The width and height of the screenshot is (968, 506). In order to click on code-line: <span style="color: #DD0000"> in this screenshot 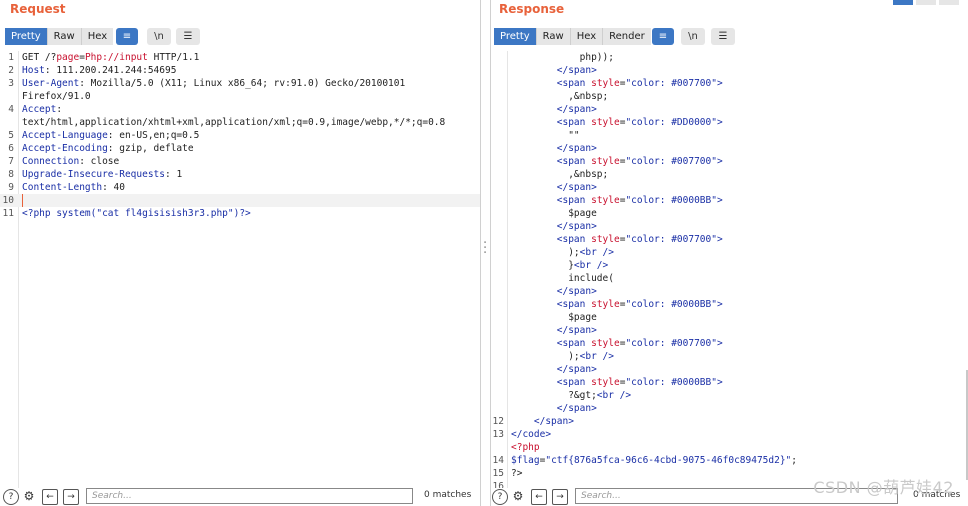, I will do `click(729, 122)`.